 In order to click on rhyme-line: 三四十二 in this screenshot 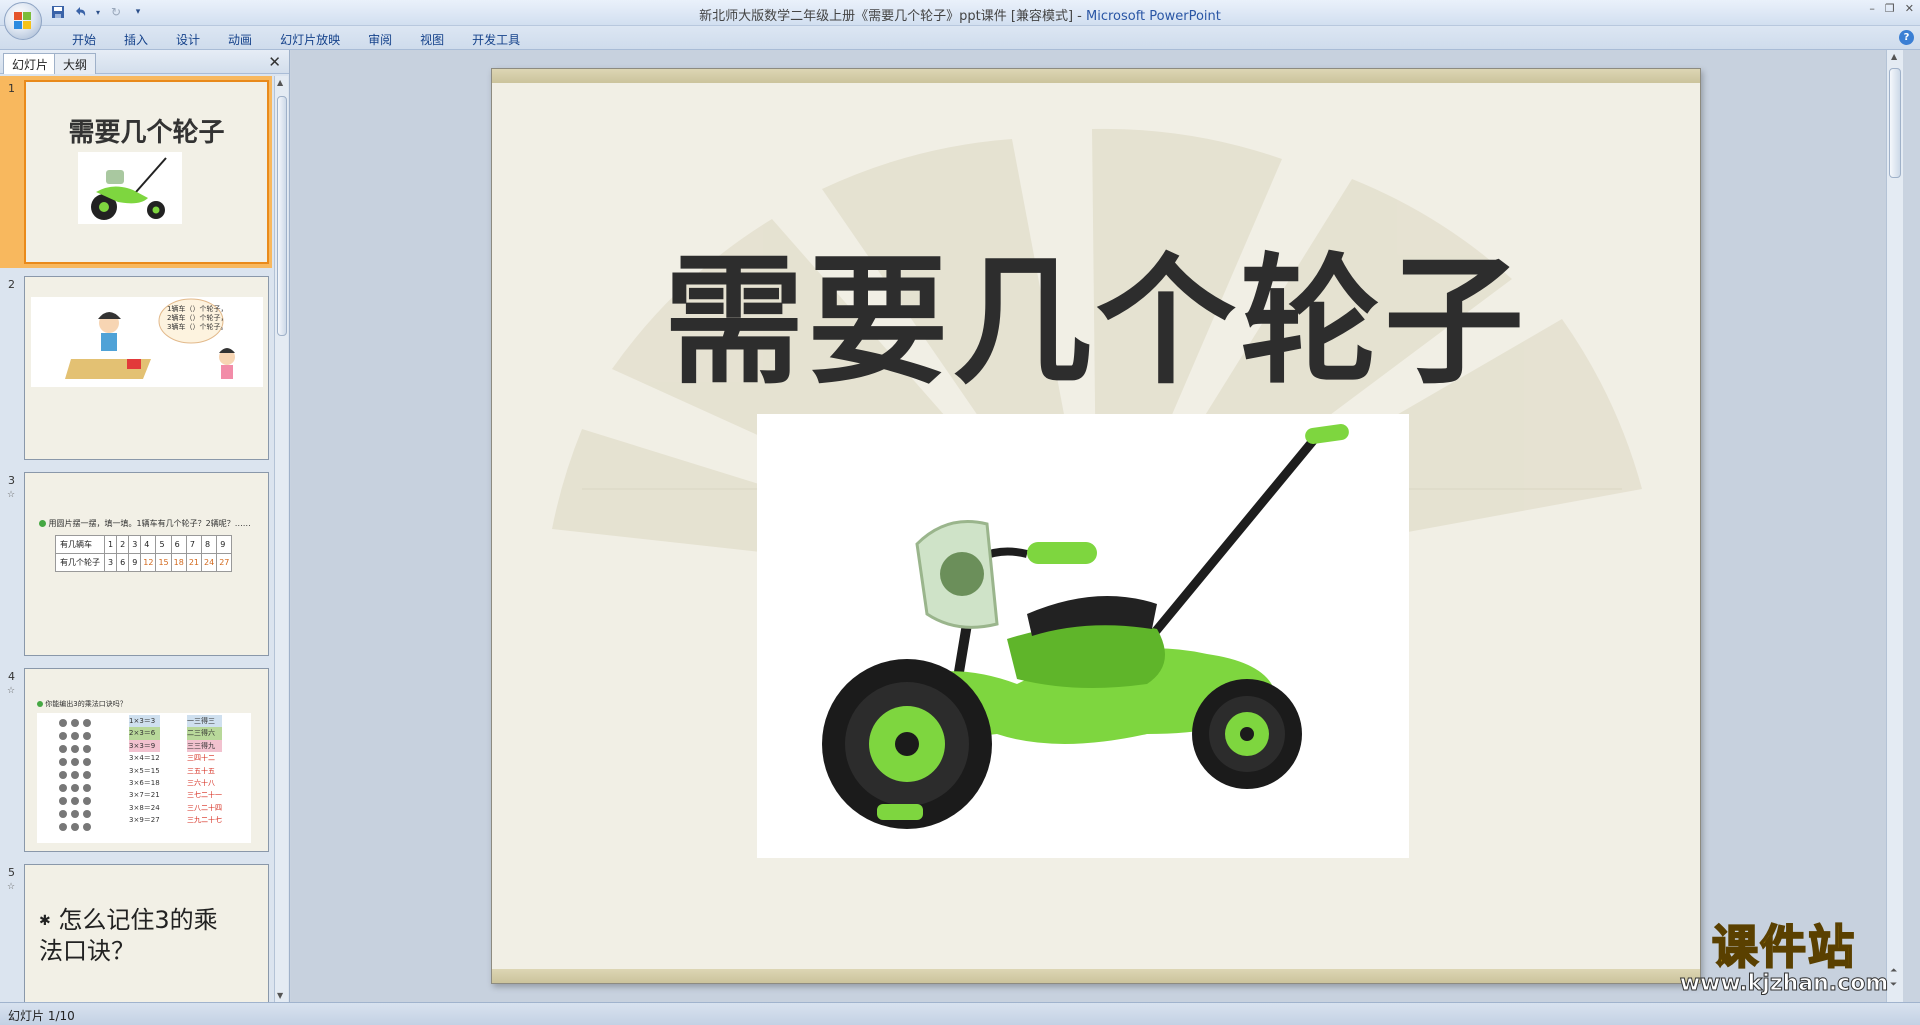, I will do `click(201, 758)`.